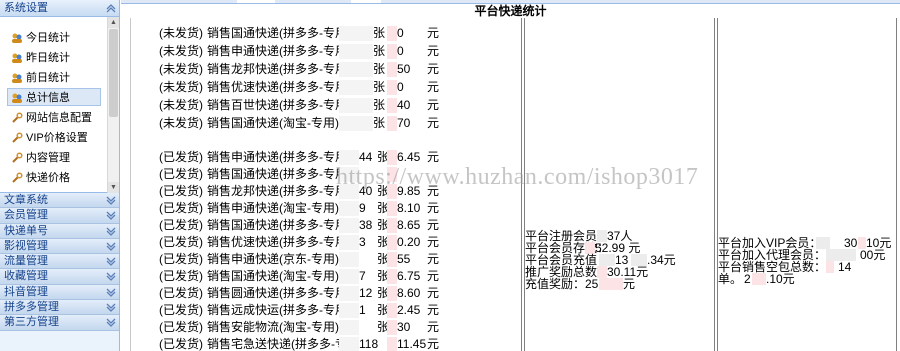 This screenshot has width=900, height=351. What do you see at coordinates (59, 246) in the screenshot?
I see `section-video: 影视管理` at bounding box center [59, 246].